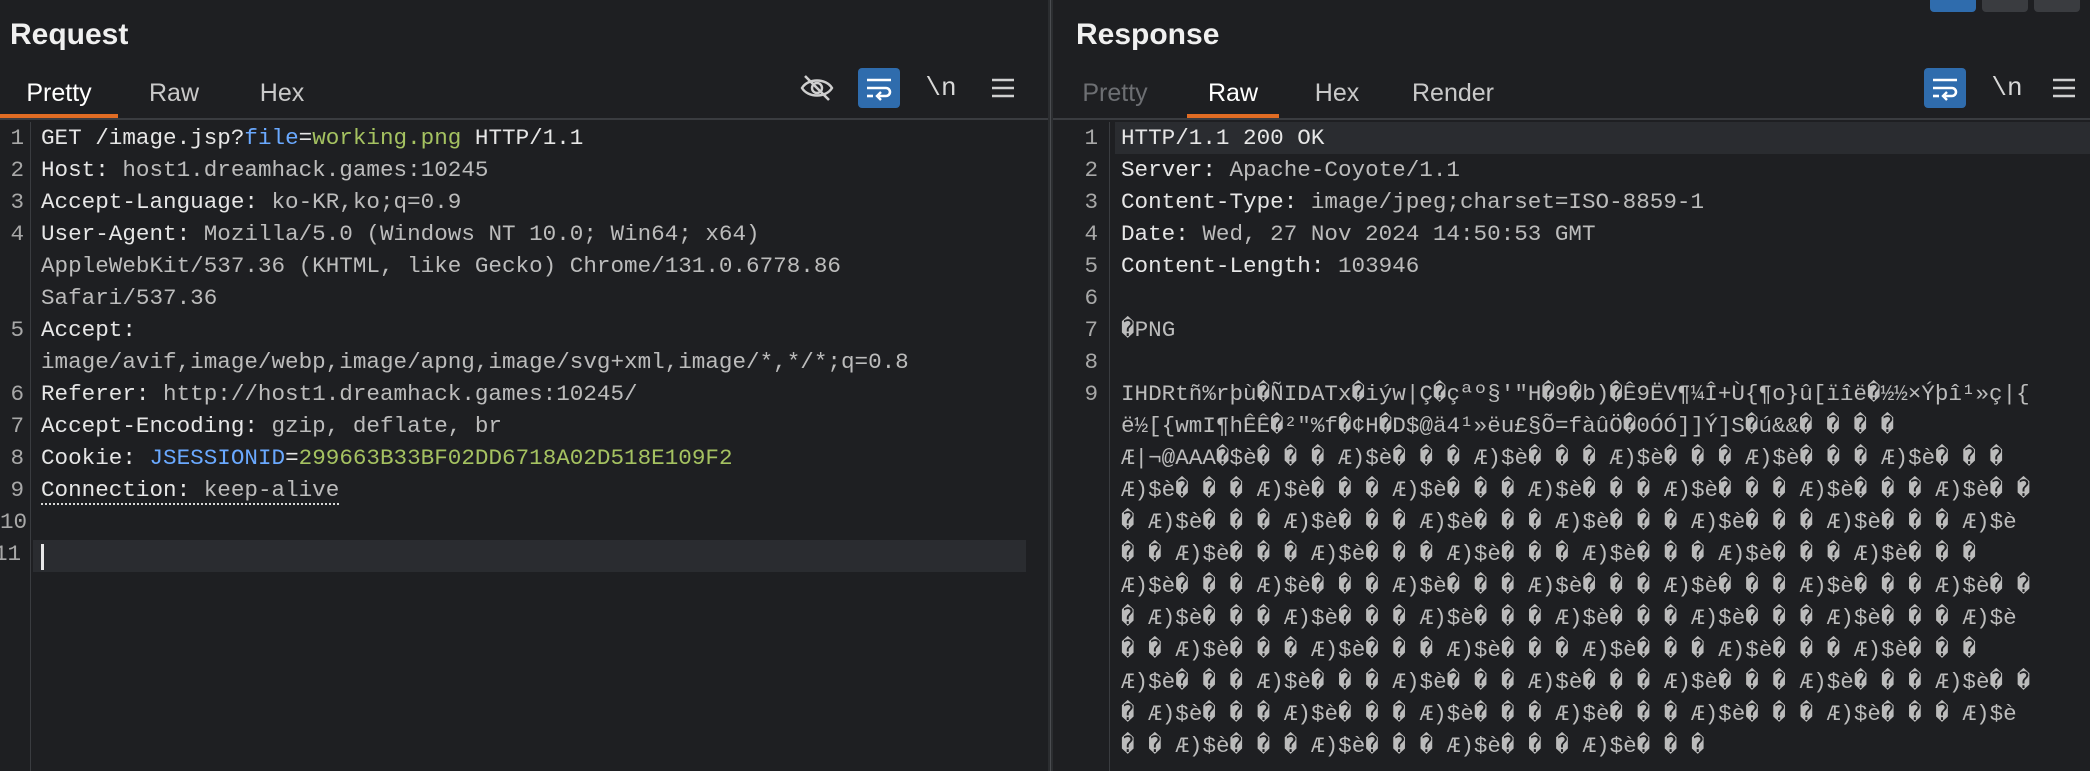  I want to click on header-value: keep-alive, so click(265, 490).